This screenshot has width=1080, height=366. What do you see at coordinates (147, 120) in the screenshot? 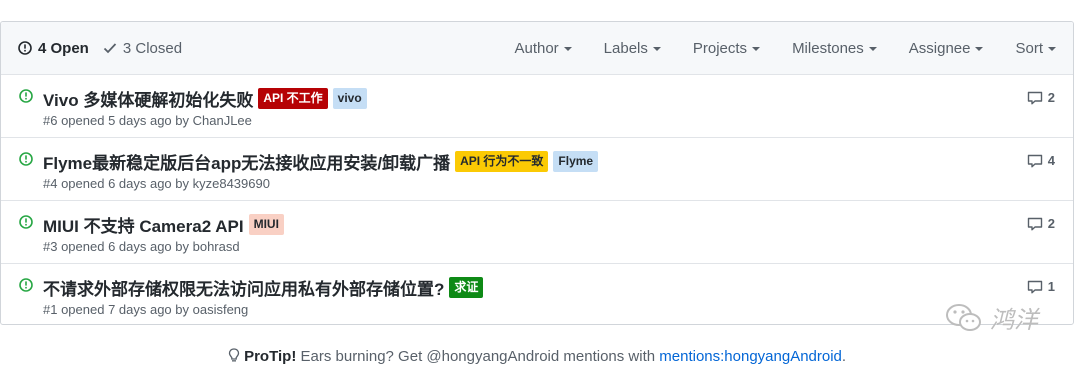
I see `issue-meta: #6 opened 5 days ago by ChanJLee` at bounding box center [147, 120].